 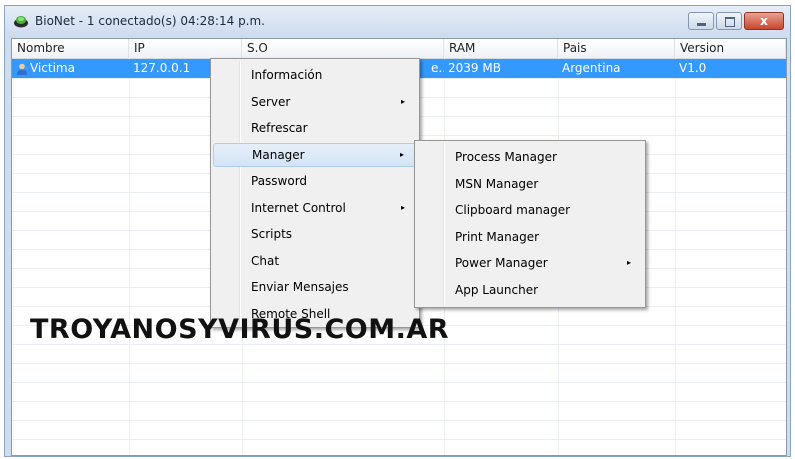 I want to click on column-header-nombre: Nombre, so click(x=70, y=48).